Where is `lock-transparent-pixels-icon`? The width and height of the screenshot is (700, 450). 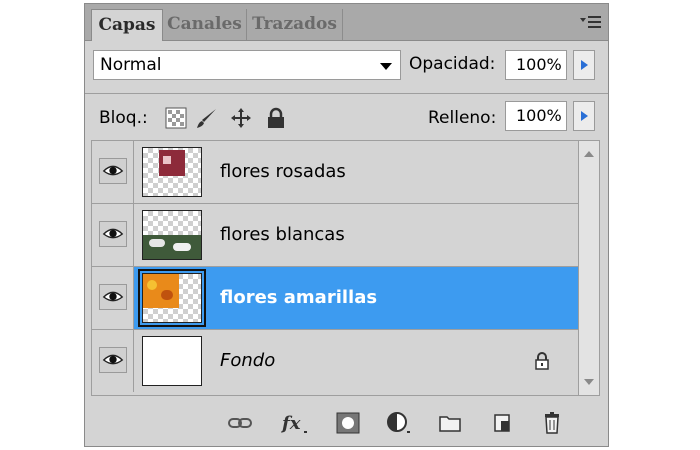
lock-transparent-pixels-icon is located at coordinates (176, 118).